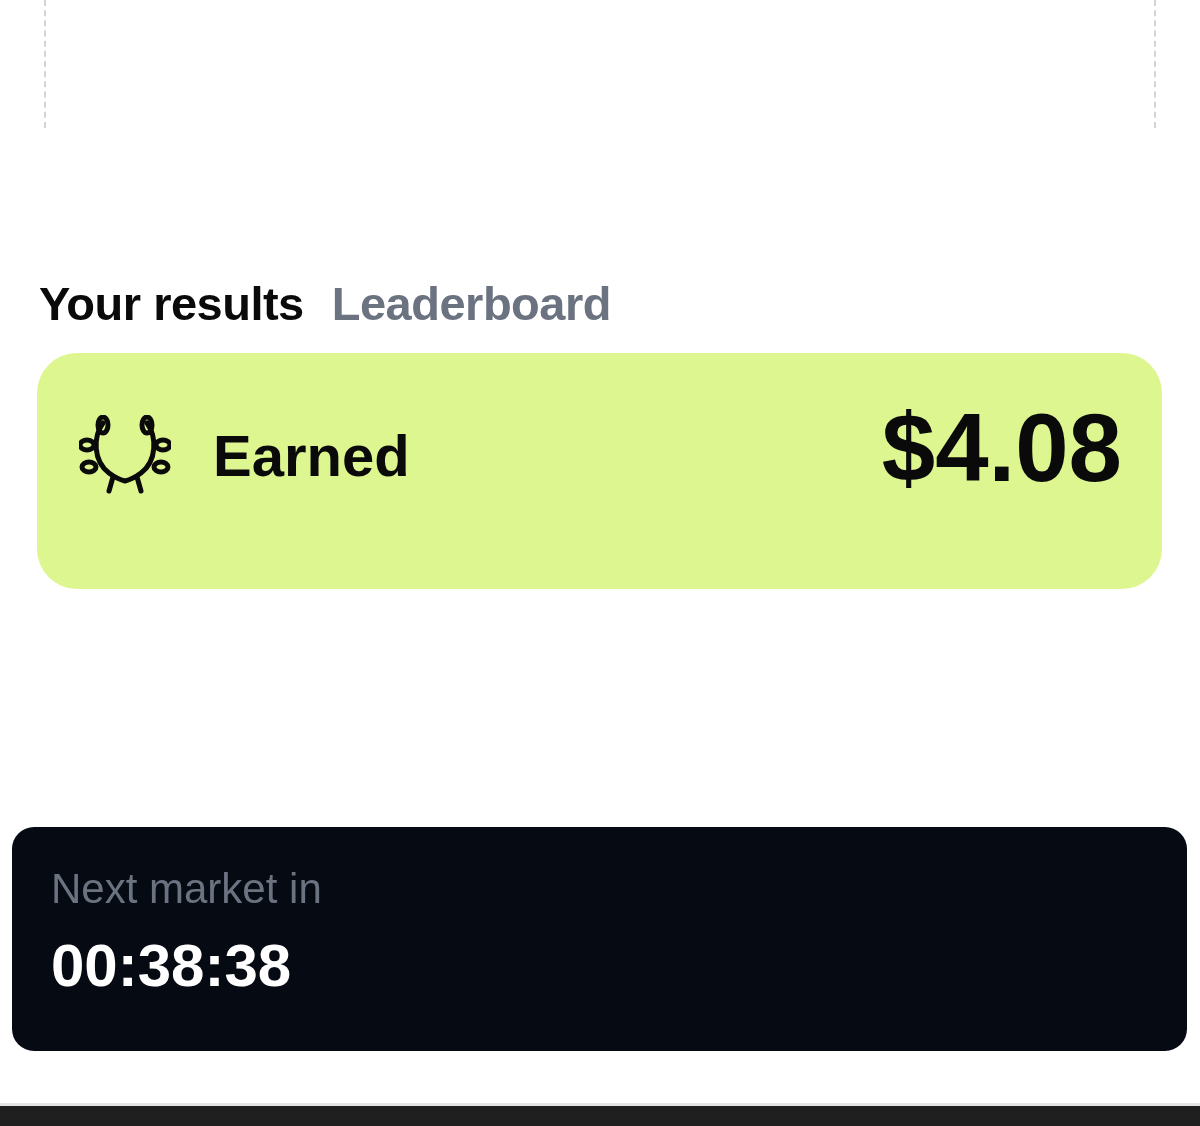  What do you see at coordinates (171, 965) in the screenshot?
I see `countdown-time: 00:38:38` at bounding box center [171, 965].